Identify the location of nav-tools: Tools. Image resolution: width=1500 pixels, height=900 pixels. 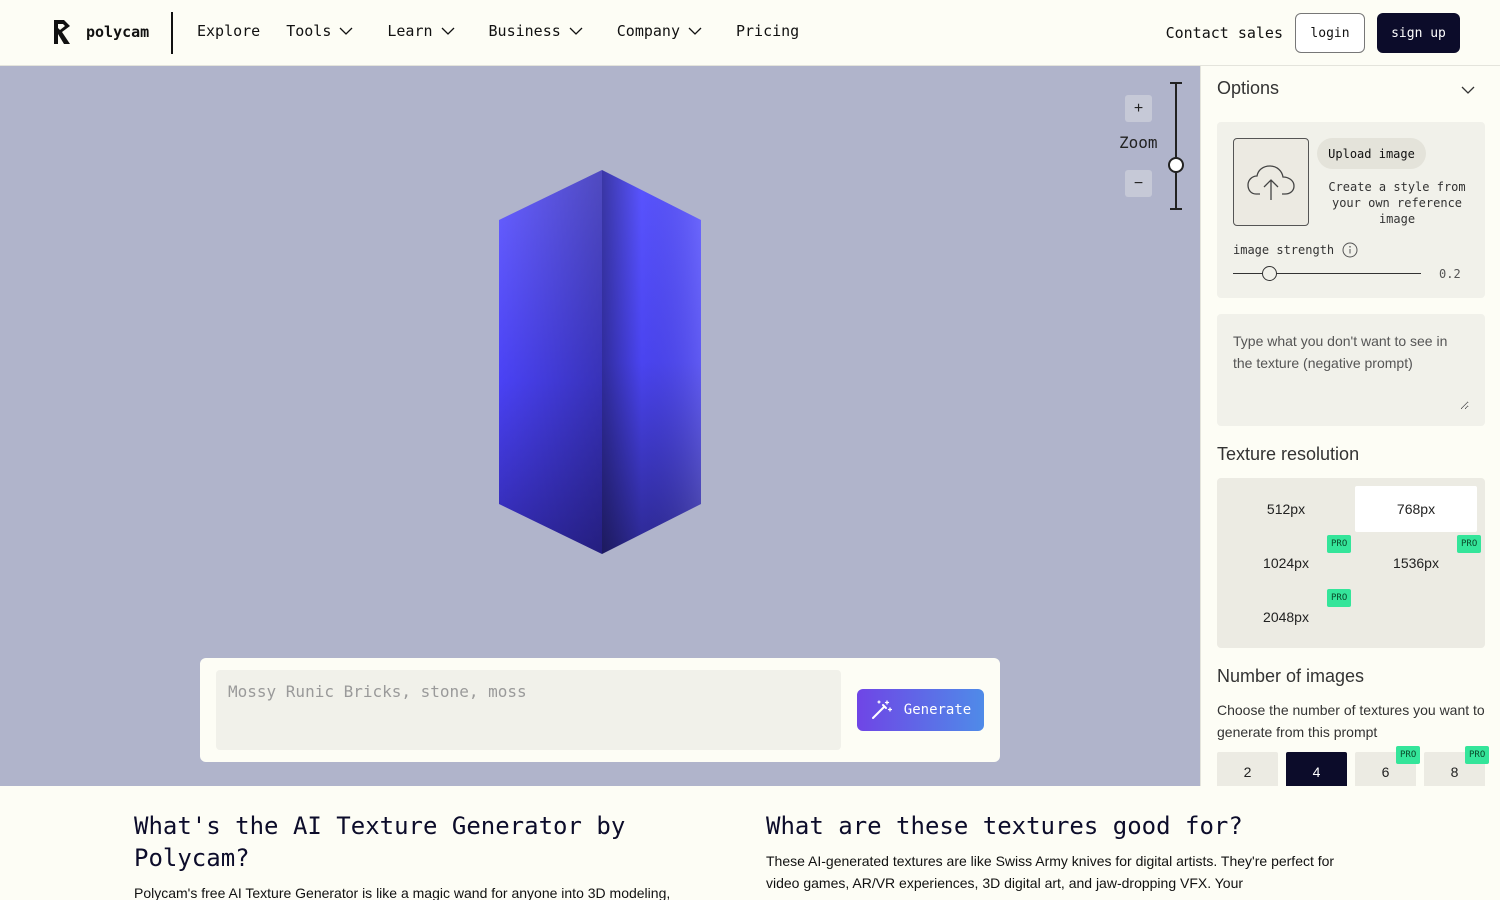
(319, 31).